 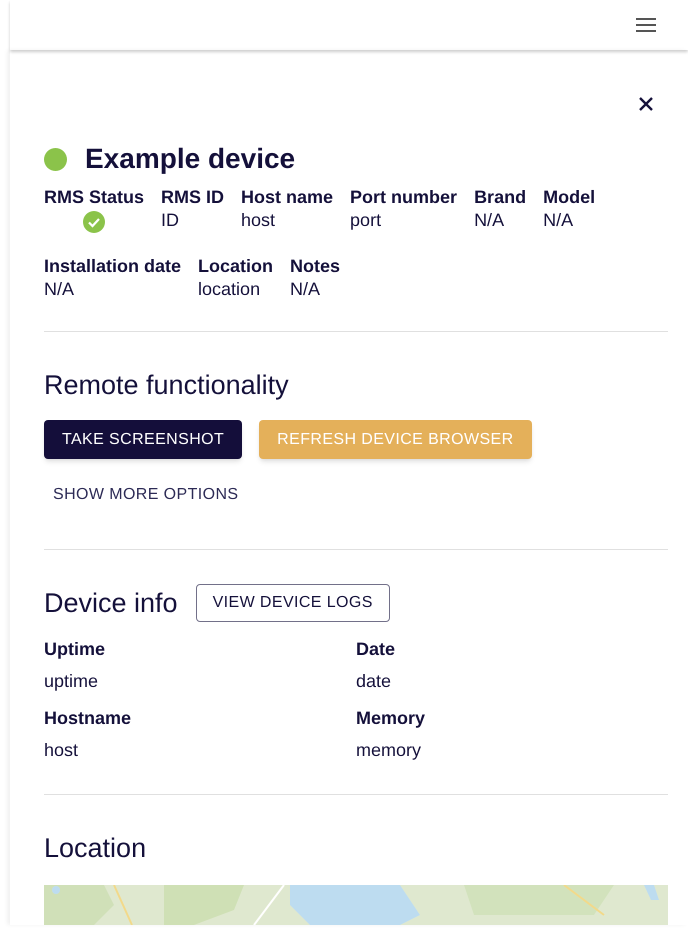 I want to click on device-title: Example device, so click(x=190, y=159).